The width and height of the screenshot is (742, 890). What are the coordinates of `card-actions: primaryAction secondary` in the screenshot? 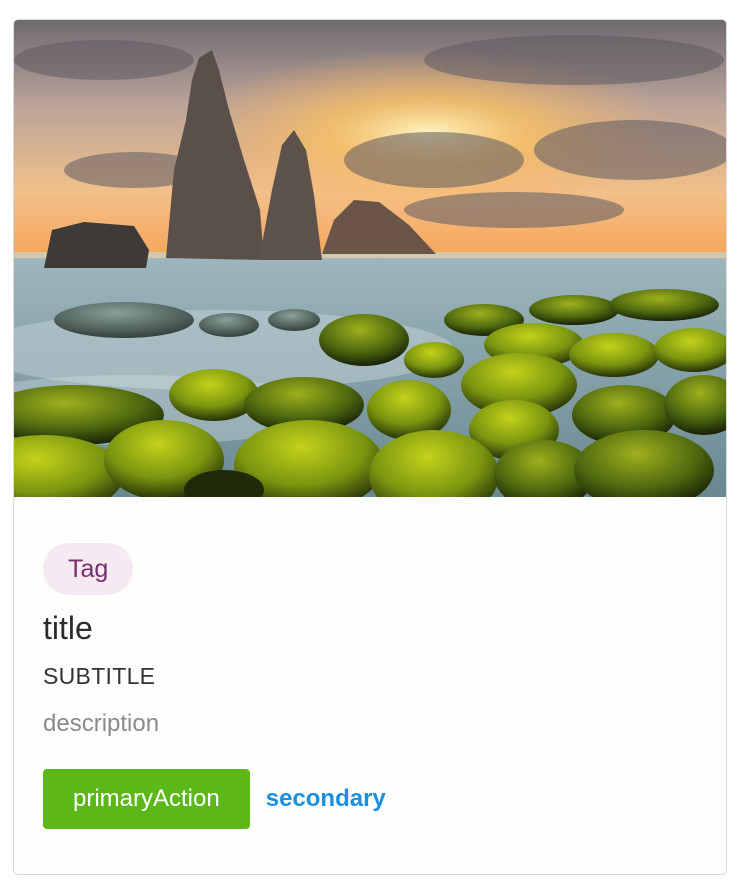 It's located at (370, 799).